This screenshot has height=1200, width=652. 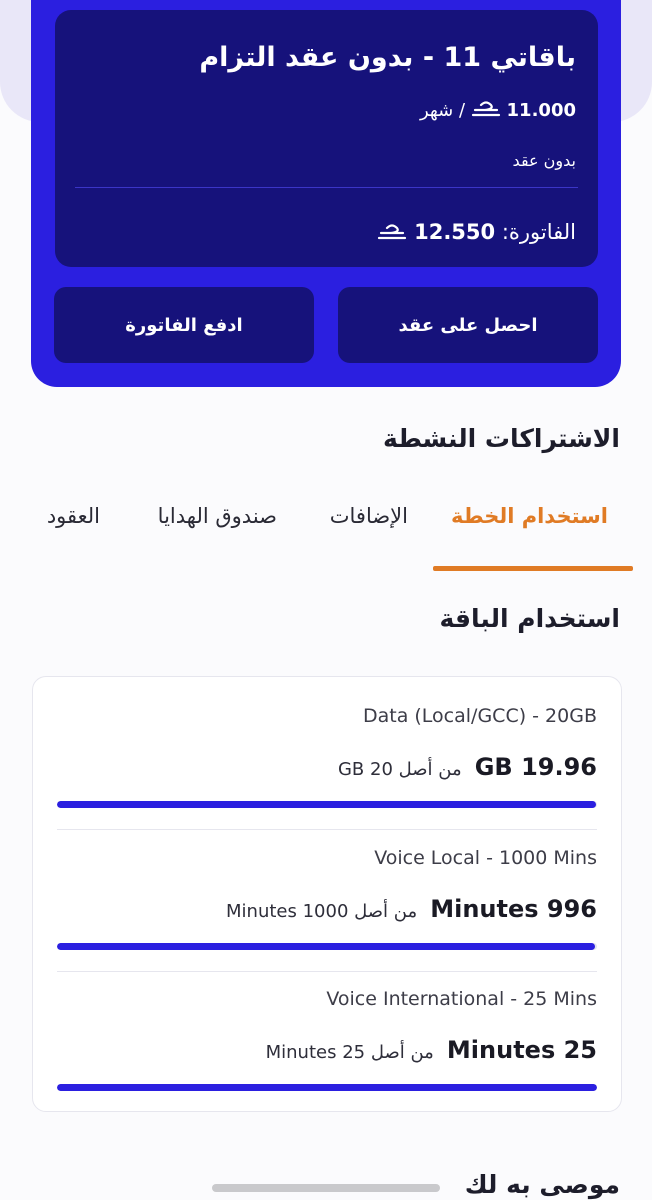 What do you see at coordinates (542, 1184) in the screenshot?
I see `recommended-title: موصى به لك` at bounding box center [542, 1184].